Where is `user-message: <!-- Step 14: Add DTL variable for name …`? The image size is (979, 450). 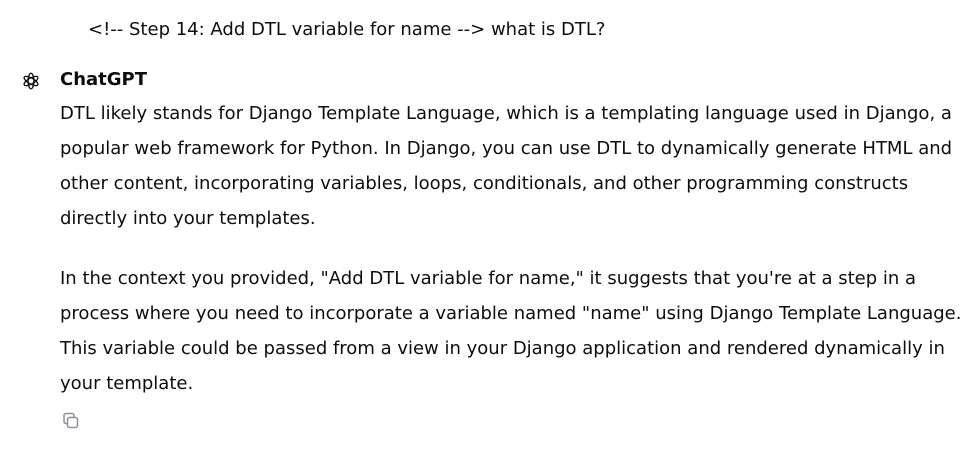
user-message: <!-- Step 14: Add DTL variable for name … is located at coordinates (347, 29).